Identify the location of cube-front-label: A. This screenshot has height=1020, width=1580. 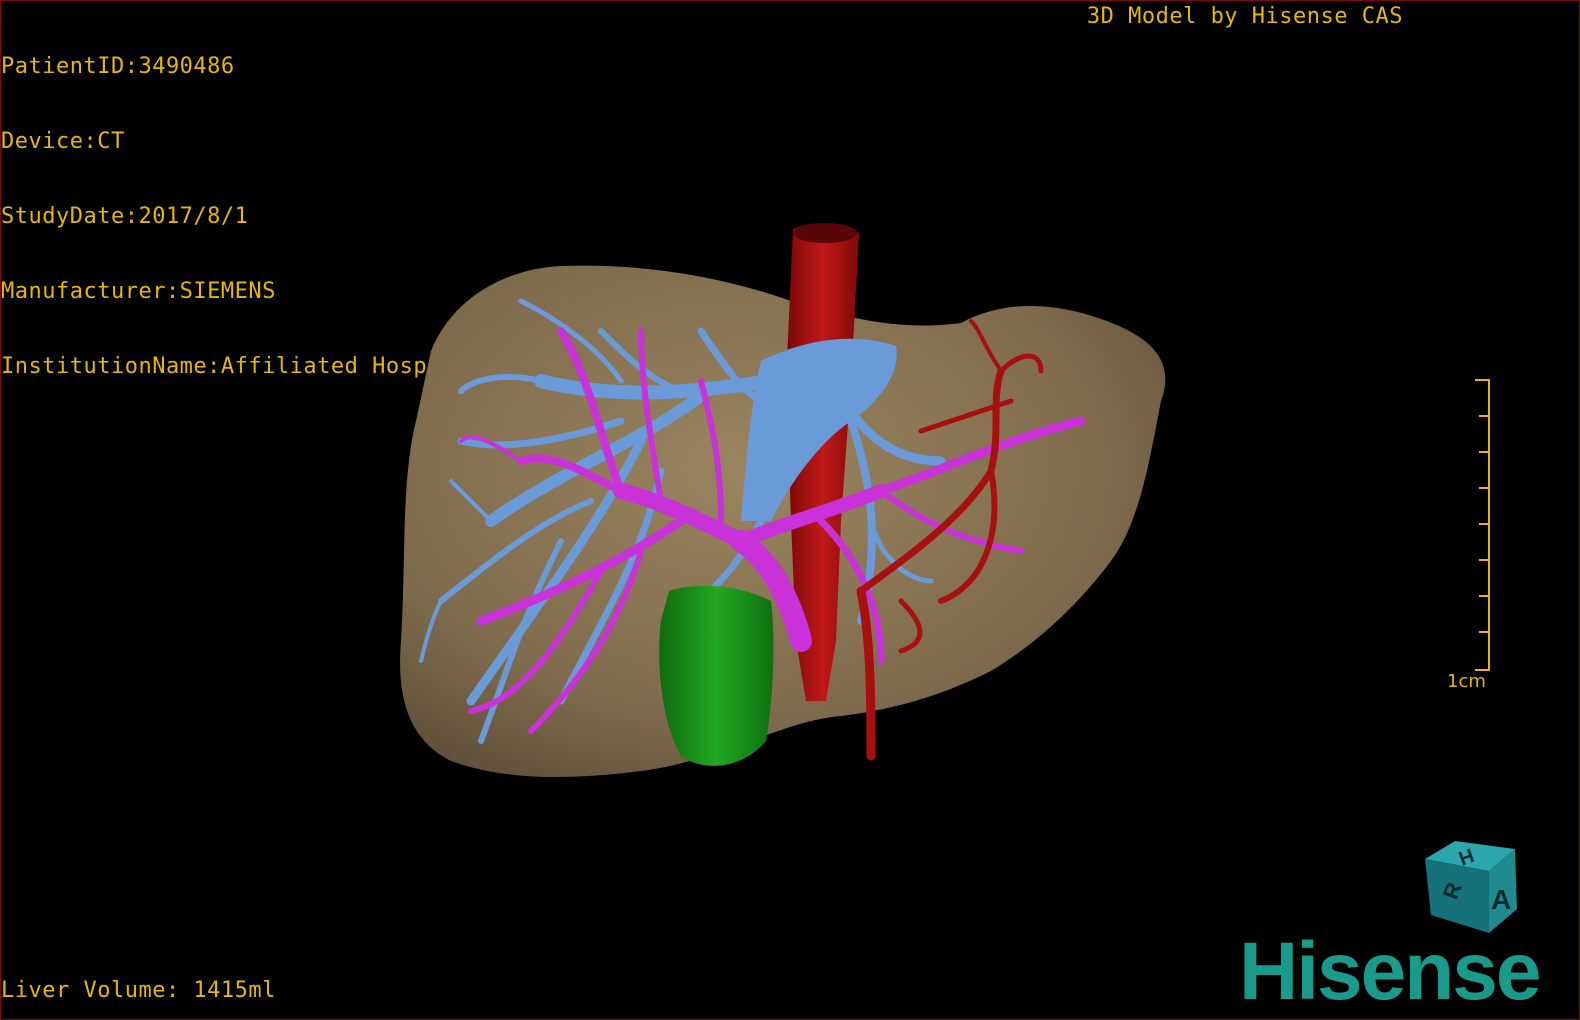
(1501, 899).